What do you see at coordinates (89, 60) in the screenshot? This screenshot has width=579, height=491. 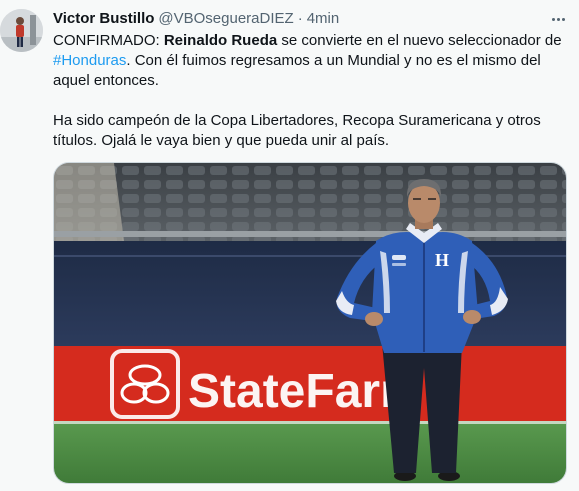 I see `hashtag-link: #Honduras` at bounding box center [89, 60].